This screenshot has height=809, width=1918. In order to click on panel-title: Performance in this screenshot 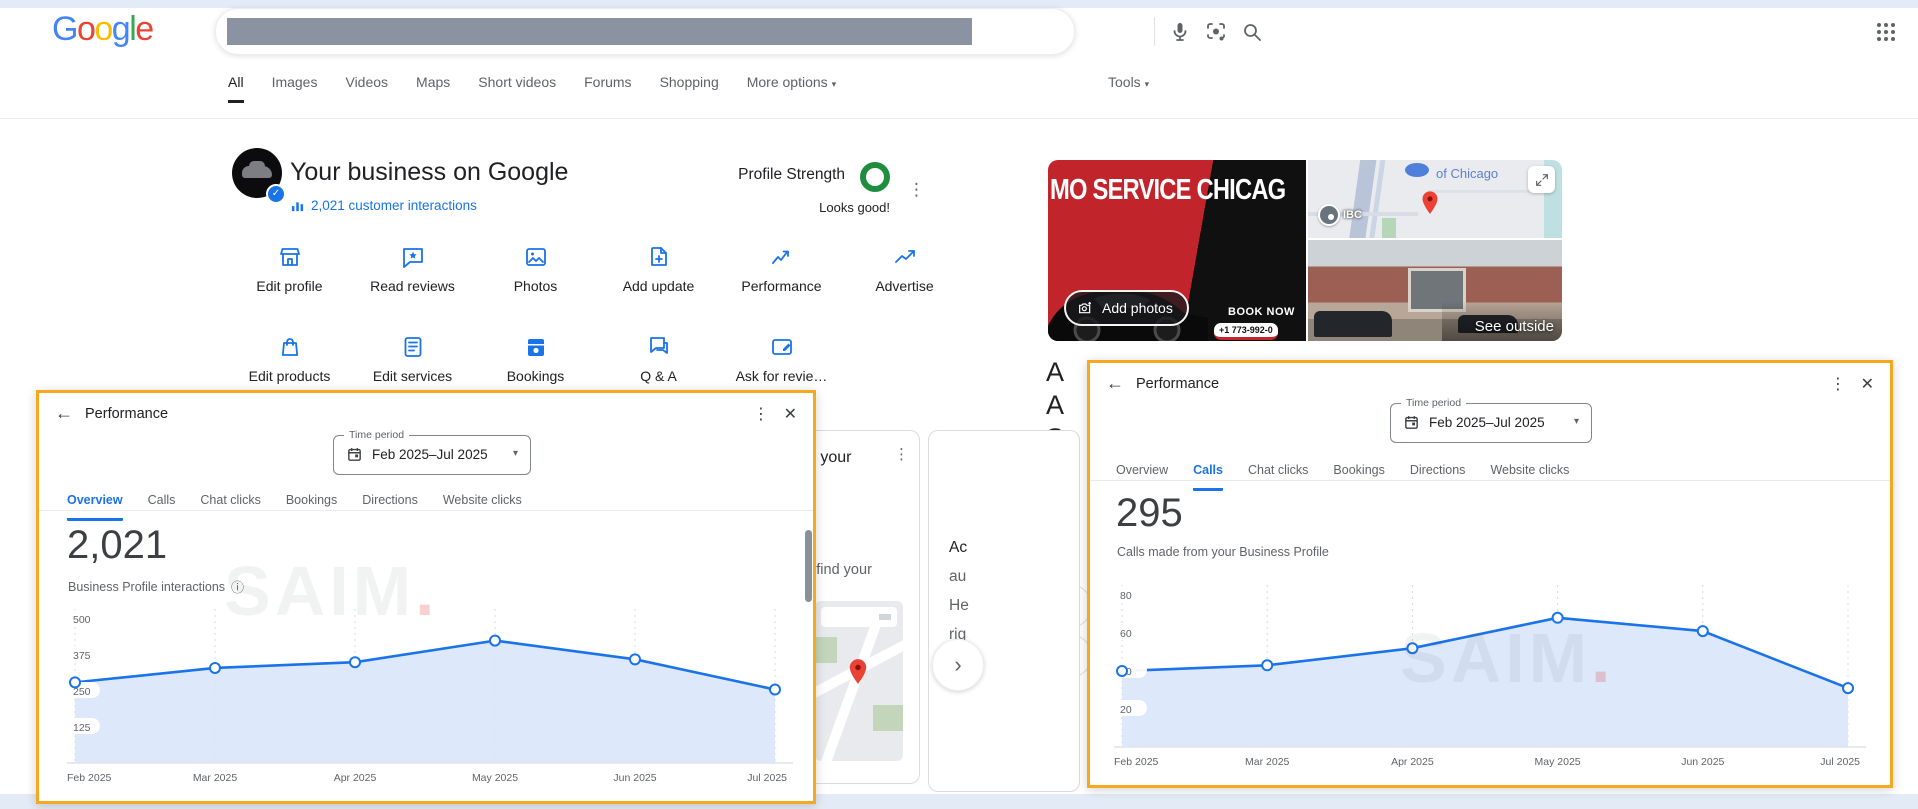, I will do `click(127, 414)`.